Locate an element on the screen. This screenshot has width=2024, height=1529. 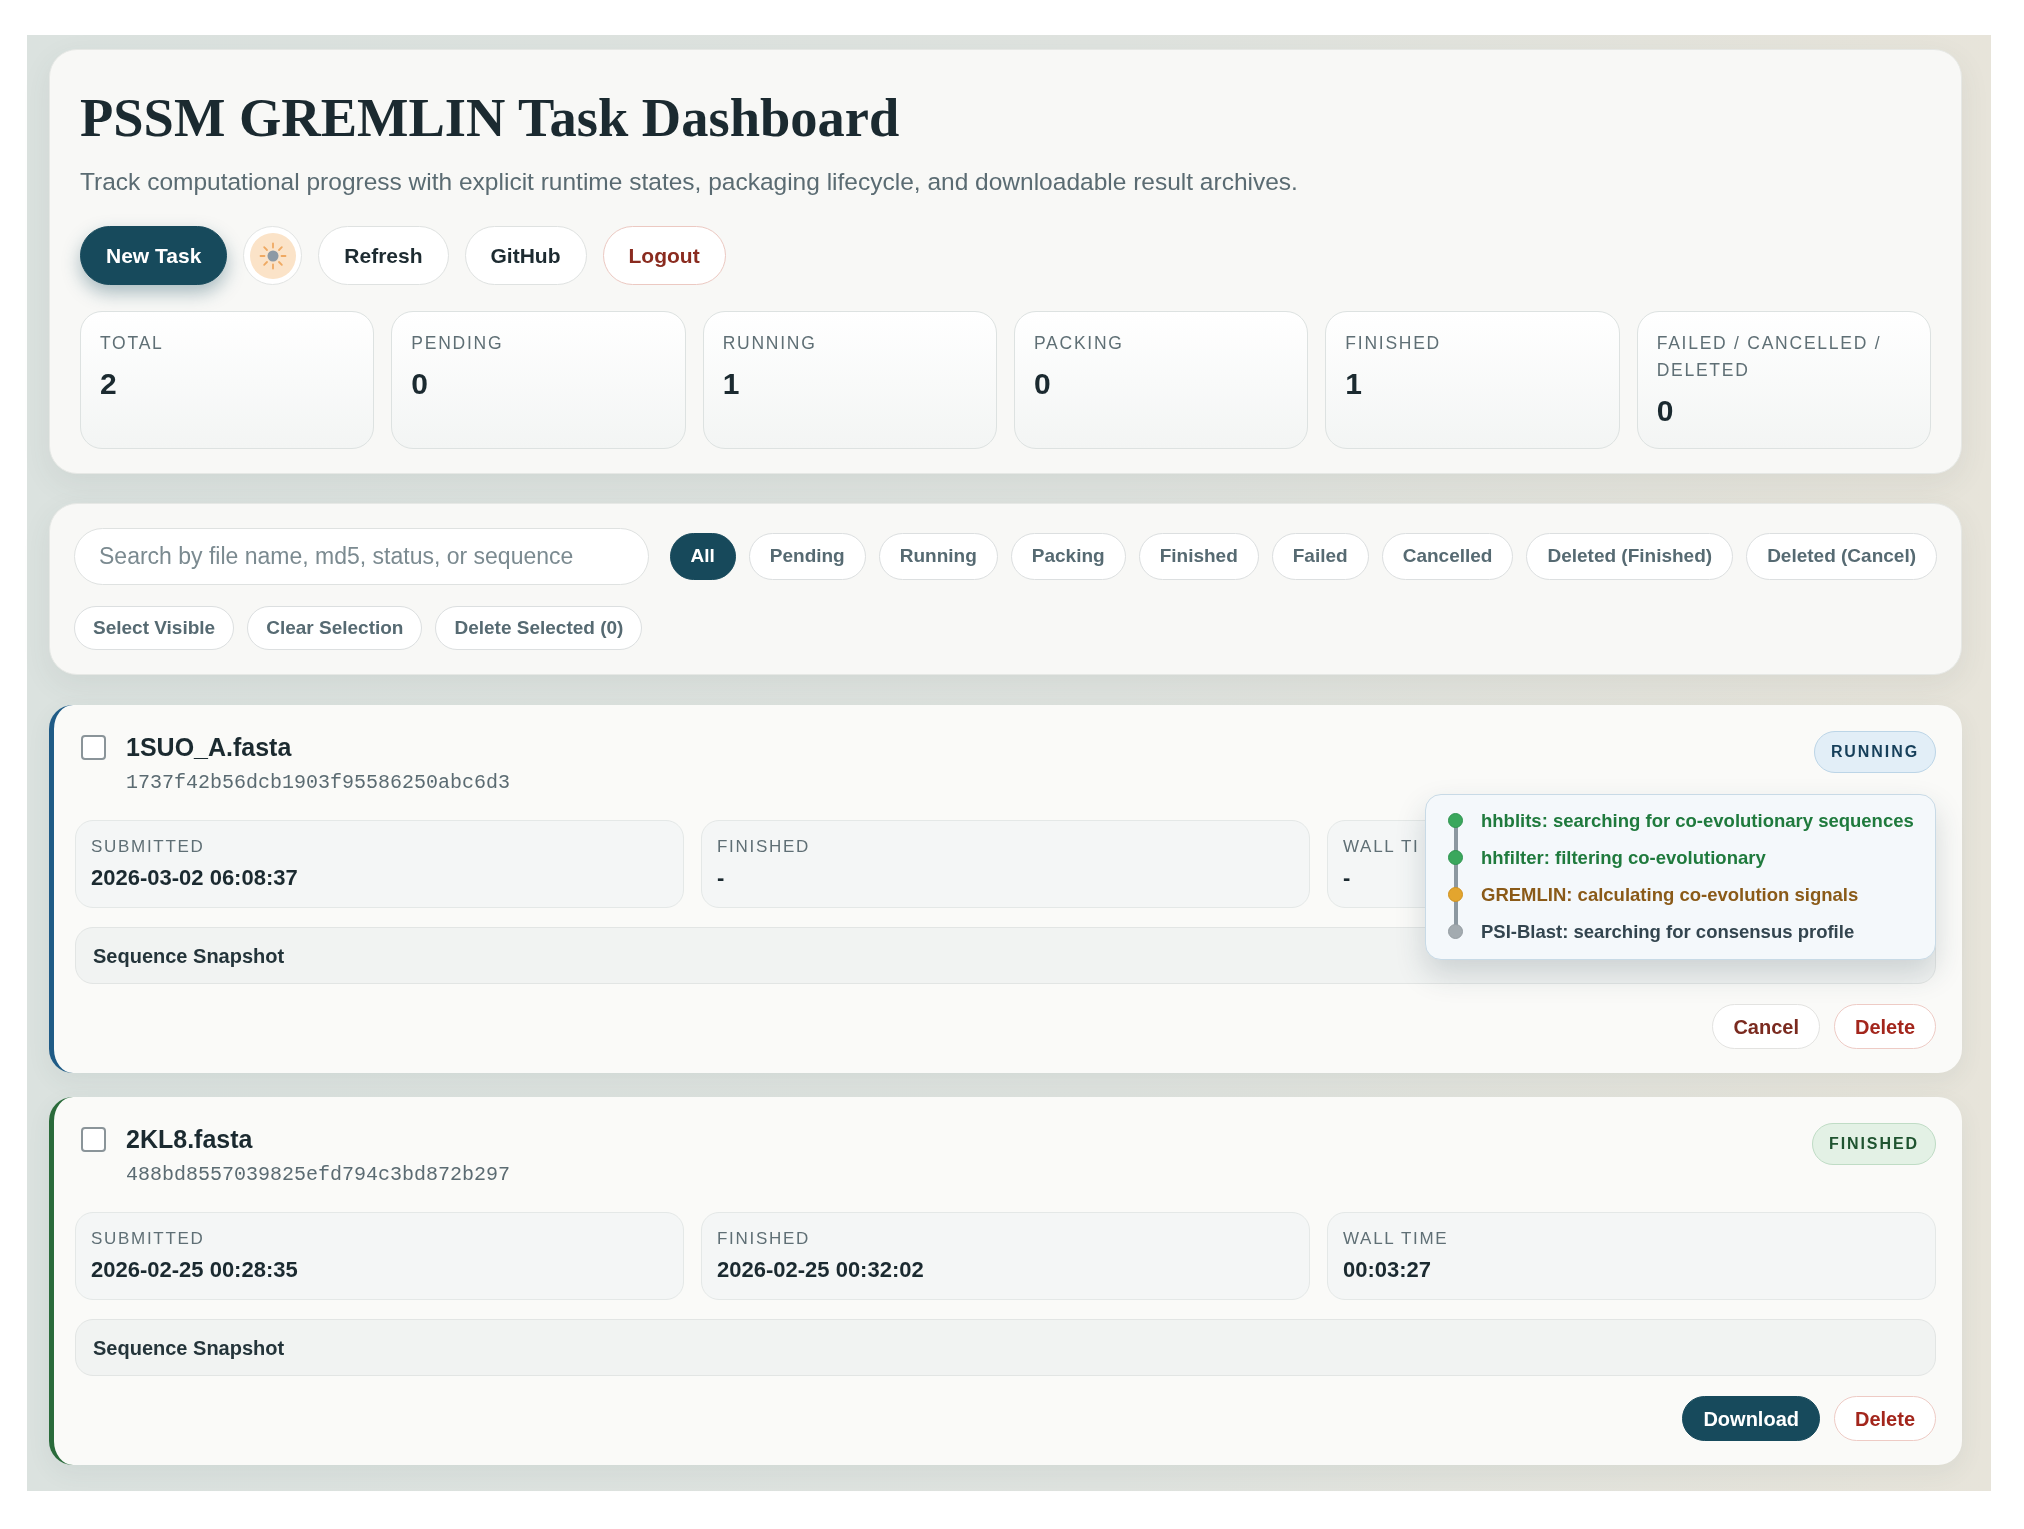
snapshot-toggle: Sequence Snapshot is located at coordinates (1005, 1347).